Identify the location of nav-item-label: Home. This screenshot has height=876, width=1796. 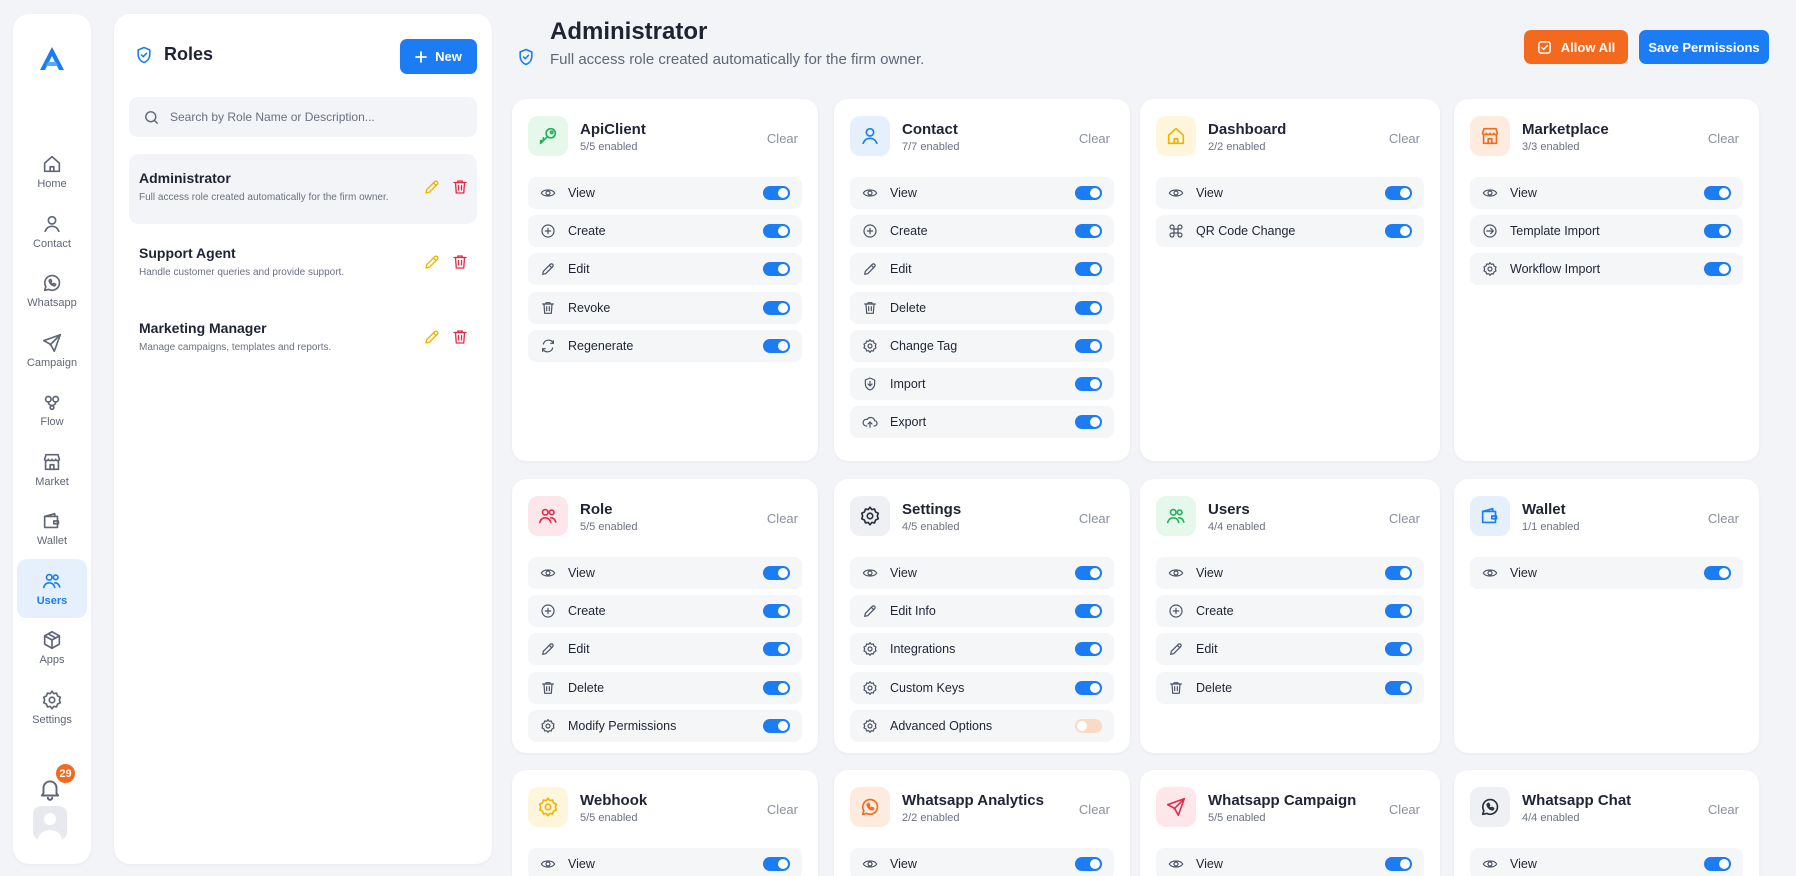
(52, 184).